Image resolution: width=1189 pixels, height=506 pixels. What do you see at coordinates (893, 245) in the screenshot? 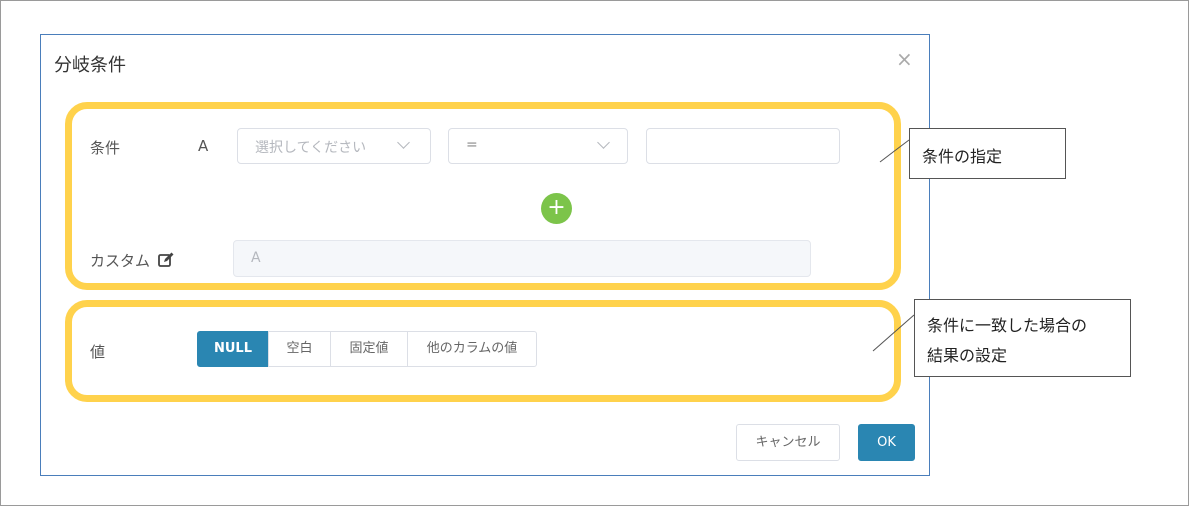
I see `callout-leader-lines` at bounding box center [893, 245].